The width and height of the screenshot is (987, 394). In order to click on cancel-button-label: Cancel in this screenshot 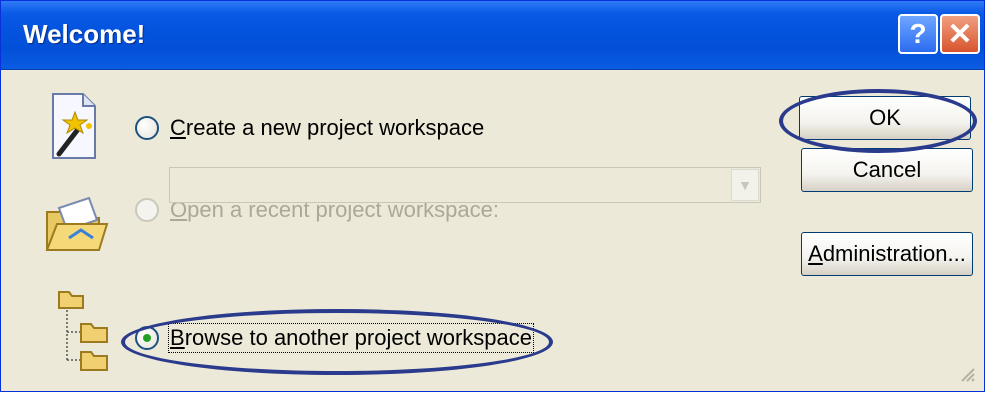, I will do `click(887, 169)`.